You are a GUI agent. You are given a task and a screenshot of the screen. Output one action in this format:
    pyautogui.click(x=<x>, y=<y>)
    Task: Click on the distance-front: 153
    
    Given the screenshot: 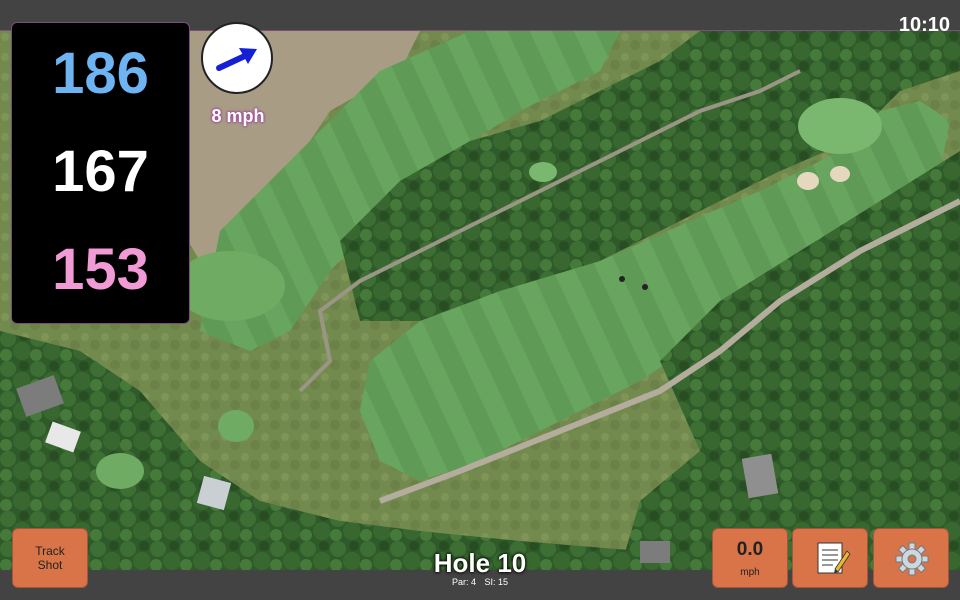 What is the action you would take?
    pyautogui.click(x=100, y=269)
    